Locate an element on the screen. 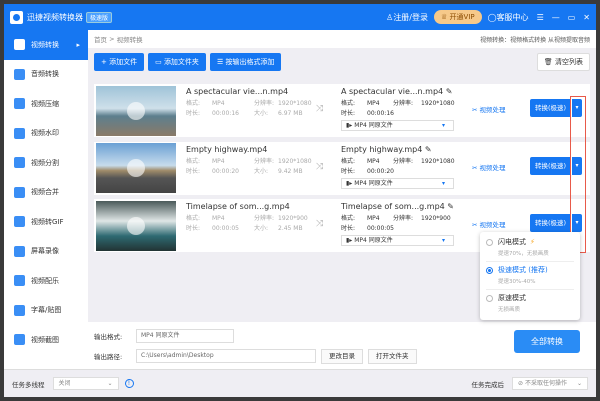  info-icon: ! is located at coordinates (129, 383).